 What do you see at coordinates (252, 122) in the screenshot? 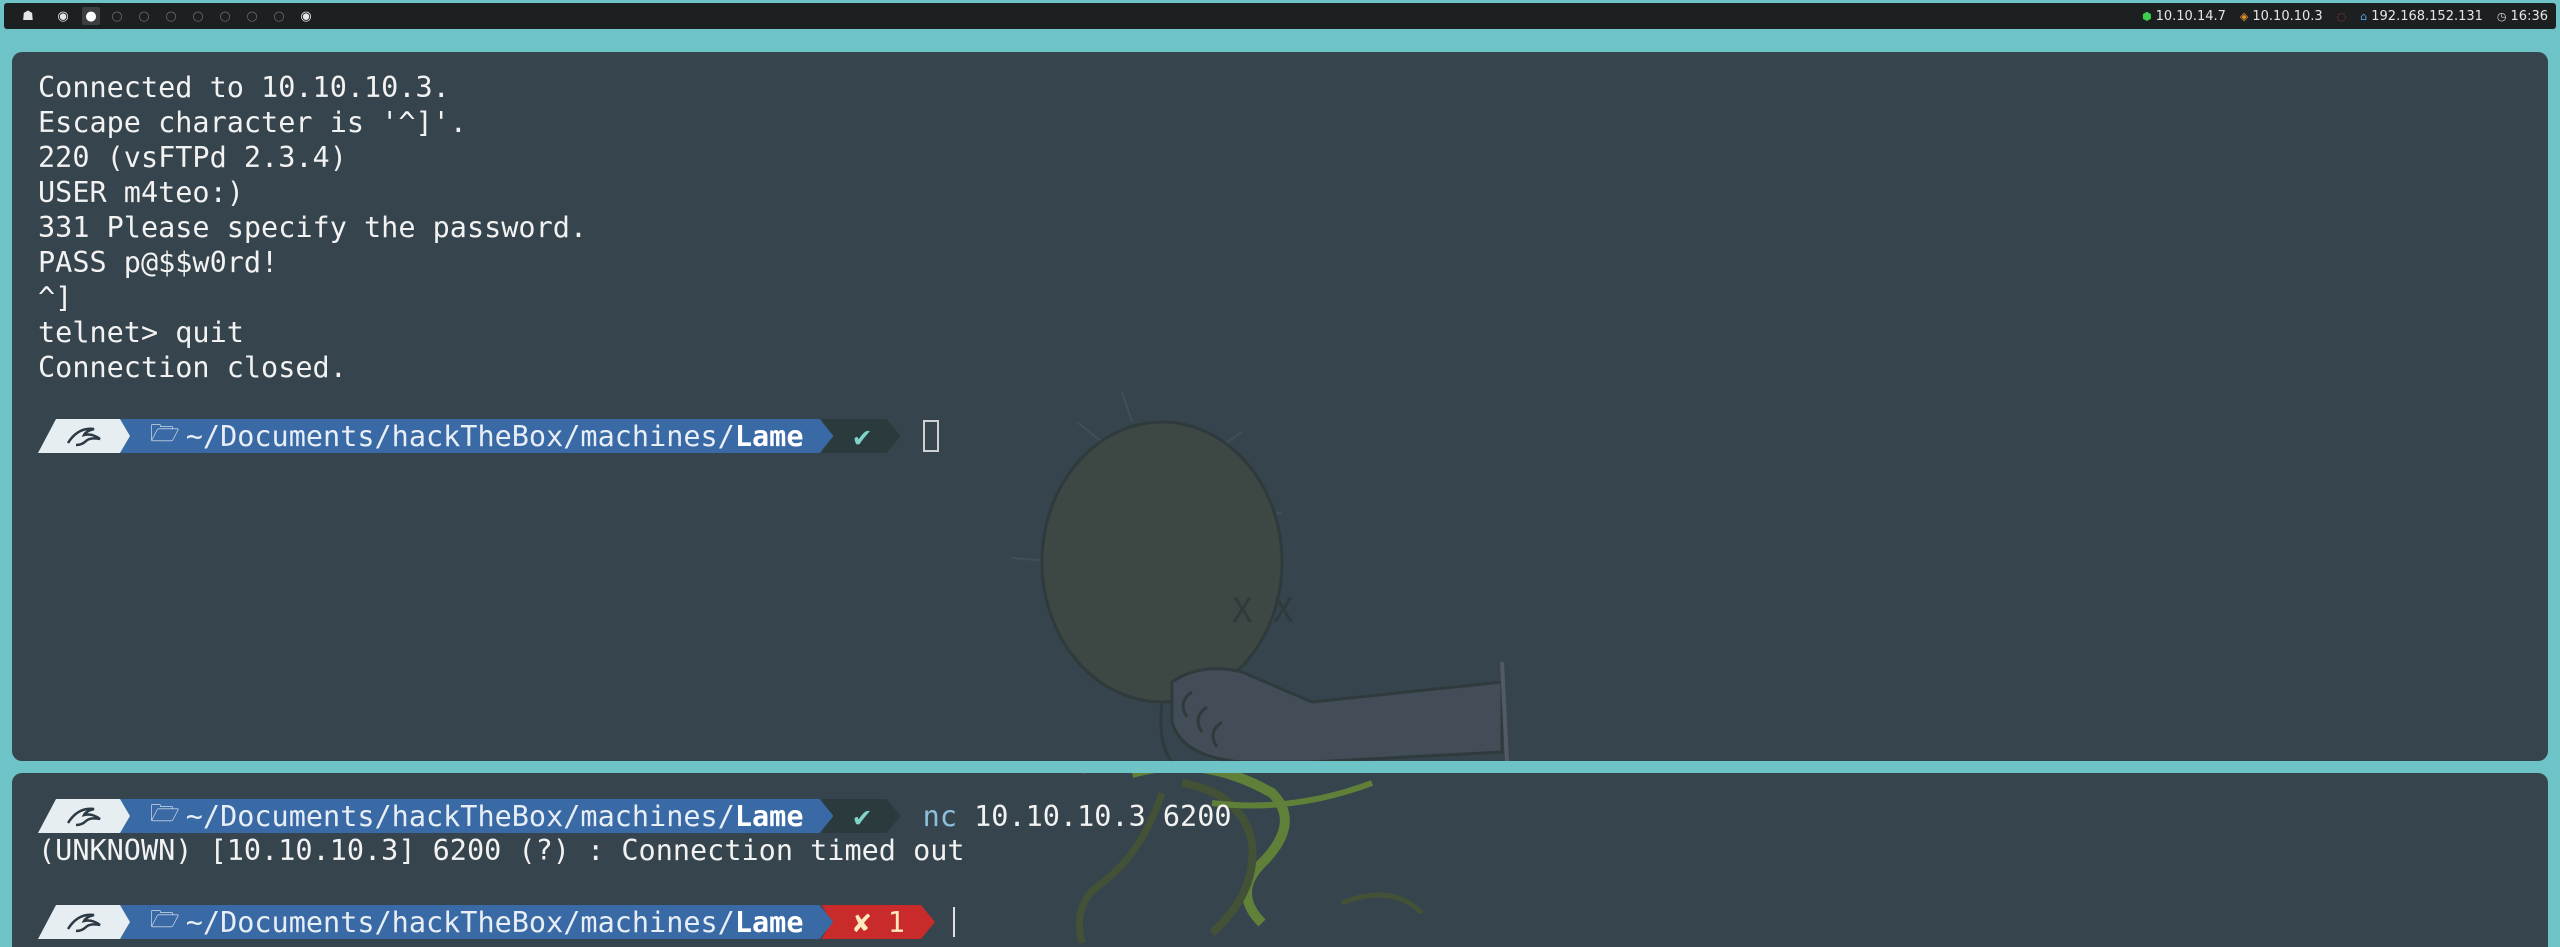
I see `output-line: Escape character is '^]'.` at bounding box center [252, 122].